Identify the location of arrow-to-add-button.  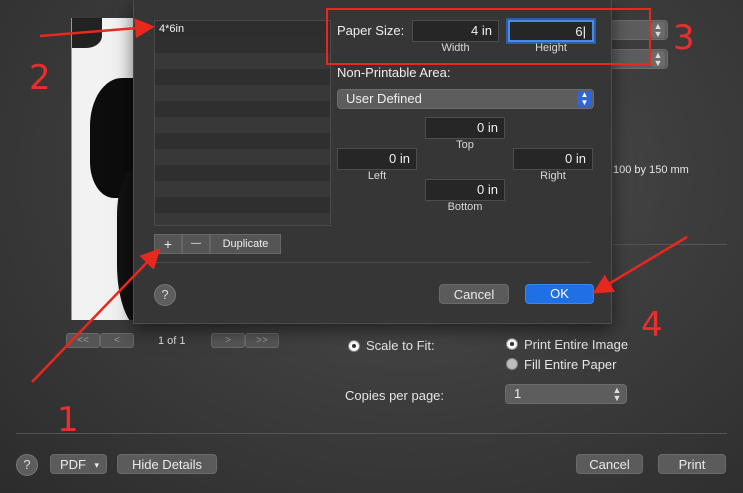
(96, 315).